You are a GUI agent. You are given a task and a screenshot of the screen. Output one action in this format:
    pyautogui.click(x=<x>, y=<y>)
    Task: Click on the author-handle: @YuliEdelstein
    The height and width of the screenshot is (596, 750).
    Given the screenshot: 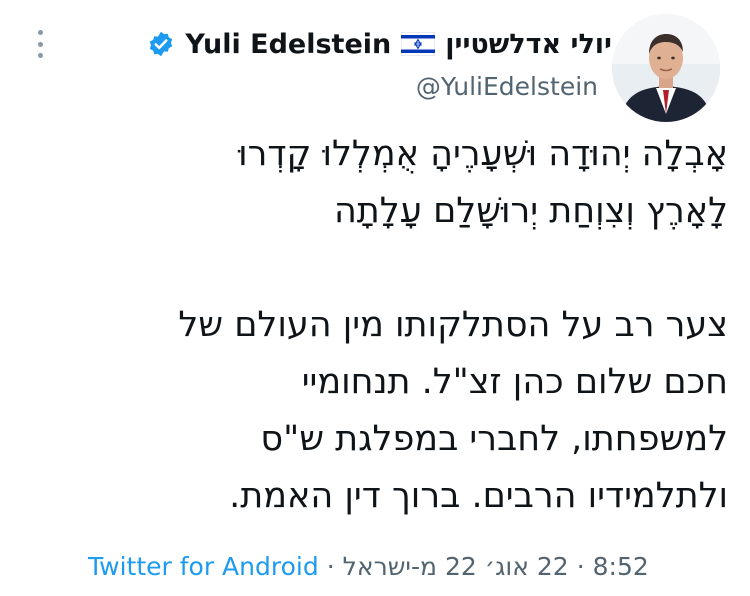 What is the action you would take?
    pyautogui.click(x=507, y=86)
    